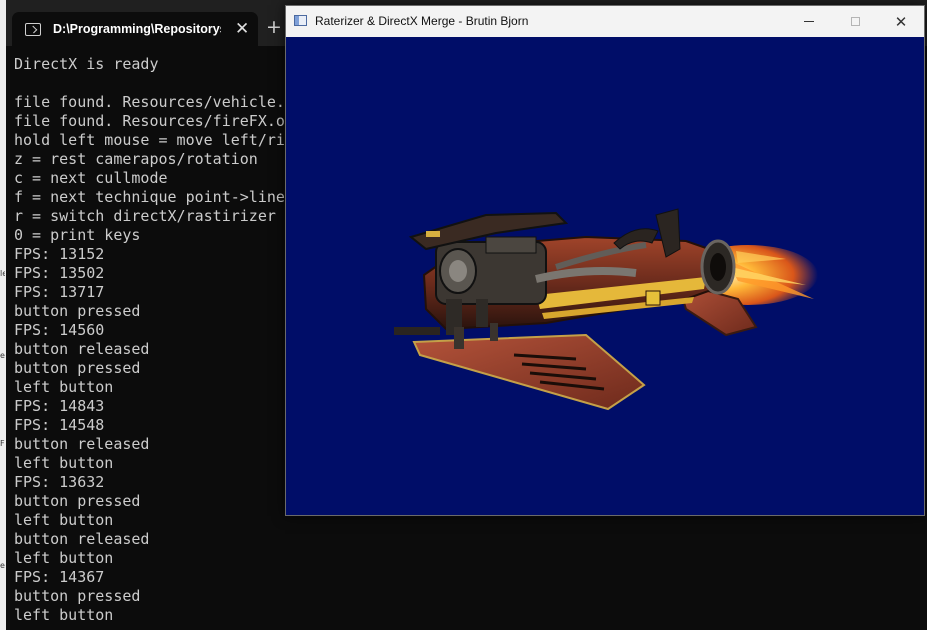  I want to click on terminal-line: FPS: 13152, so click(59, 254).